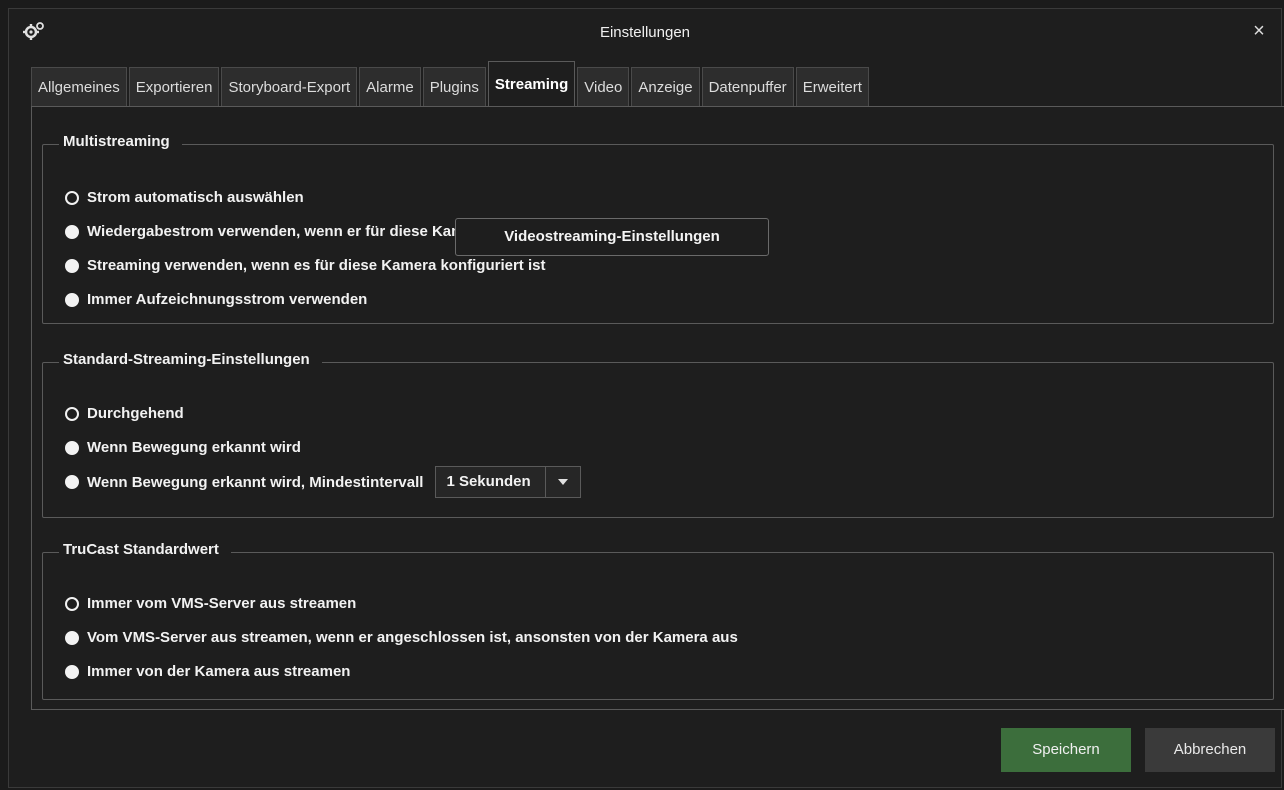  I want to click on standard-option-motion: Wenn Bewegung erkannt wird, so click(183, 447).